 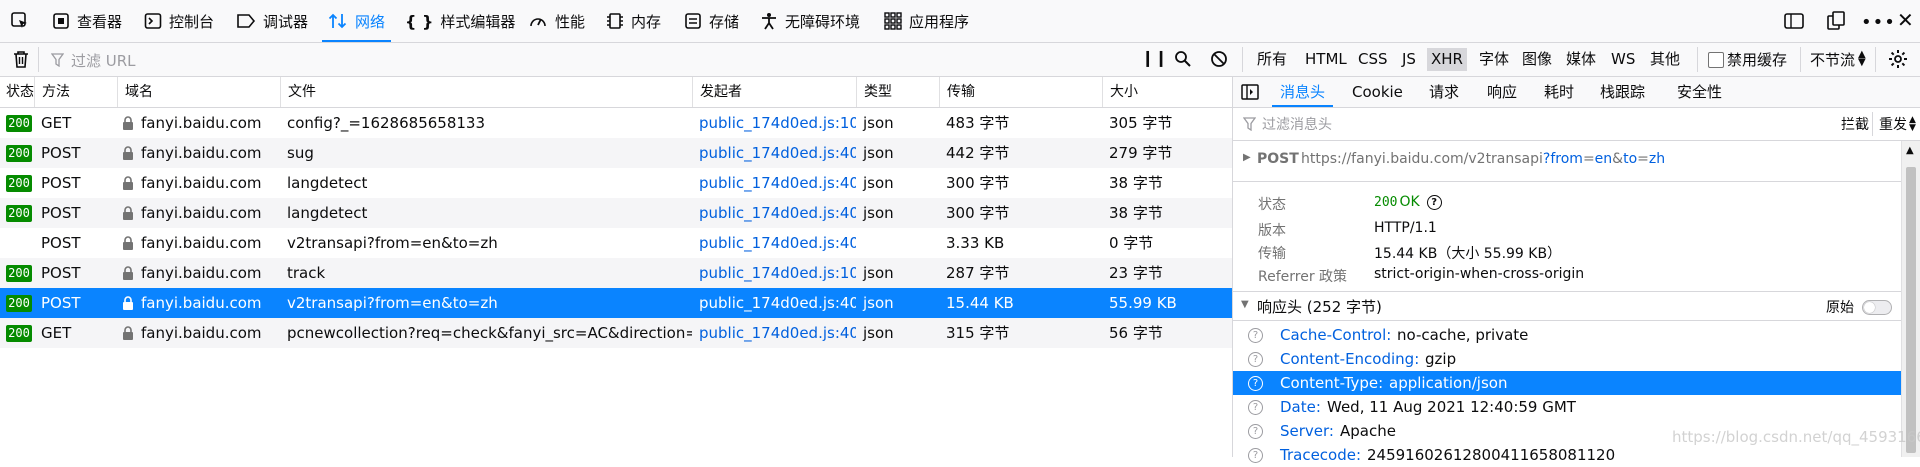 What do you see at coordinates (1623, 59) in the screenshot?
I see `type-filter-ws: WS` at bounding box center [1623, 59].